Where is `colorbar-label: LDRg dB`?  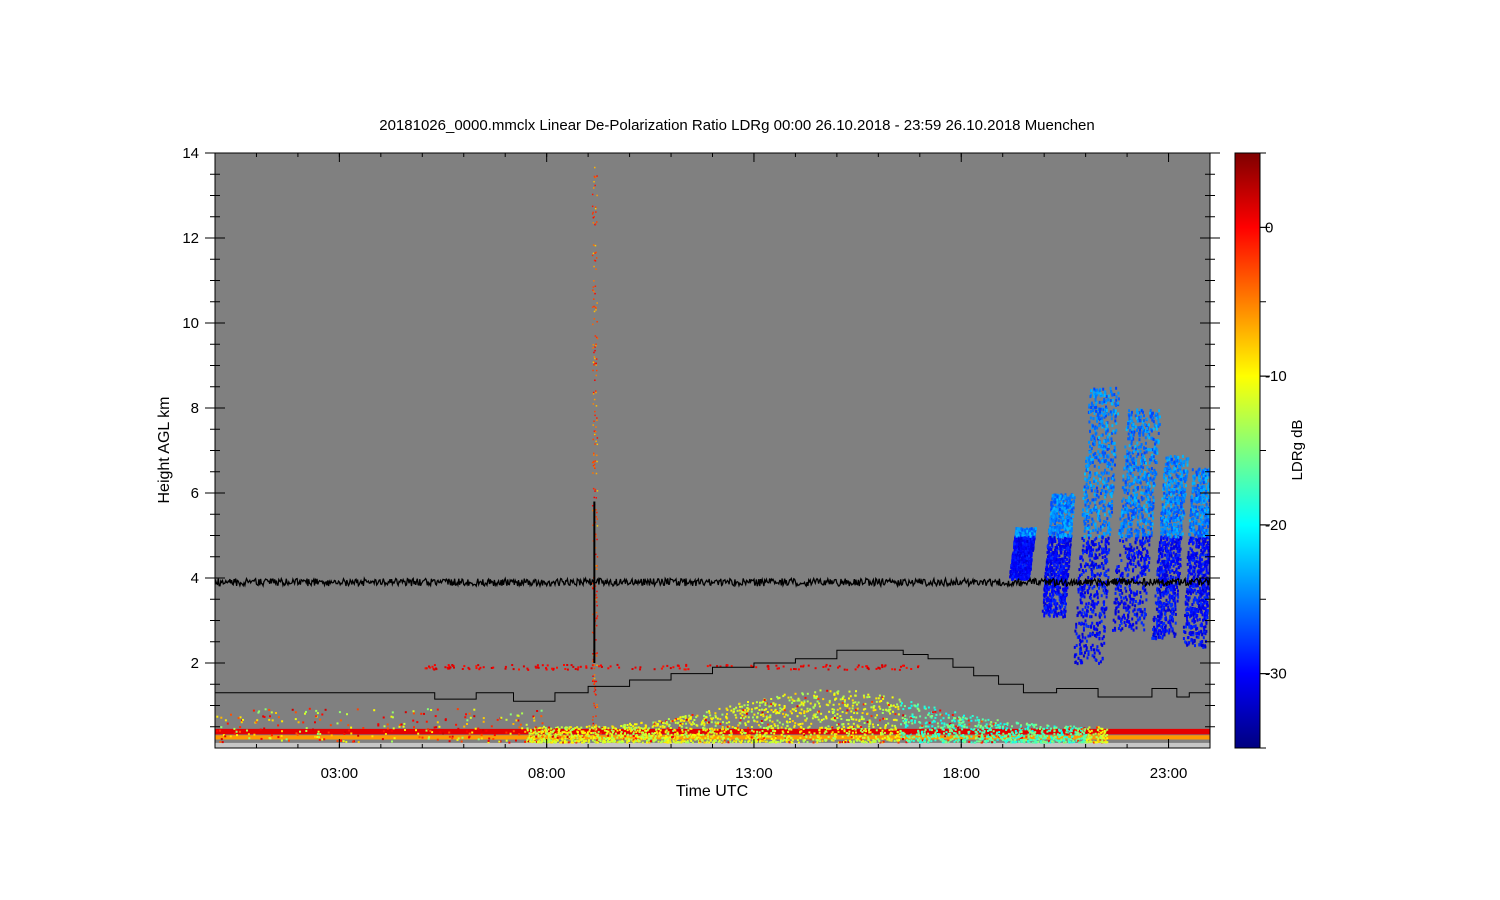 colorbar-label: LDRg dB is located at coordinates (1297, 450).